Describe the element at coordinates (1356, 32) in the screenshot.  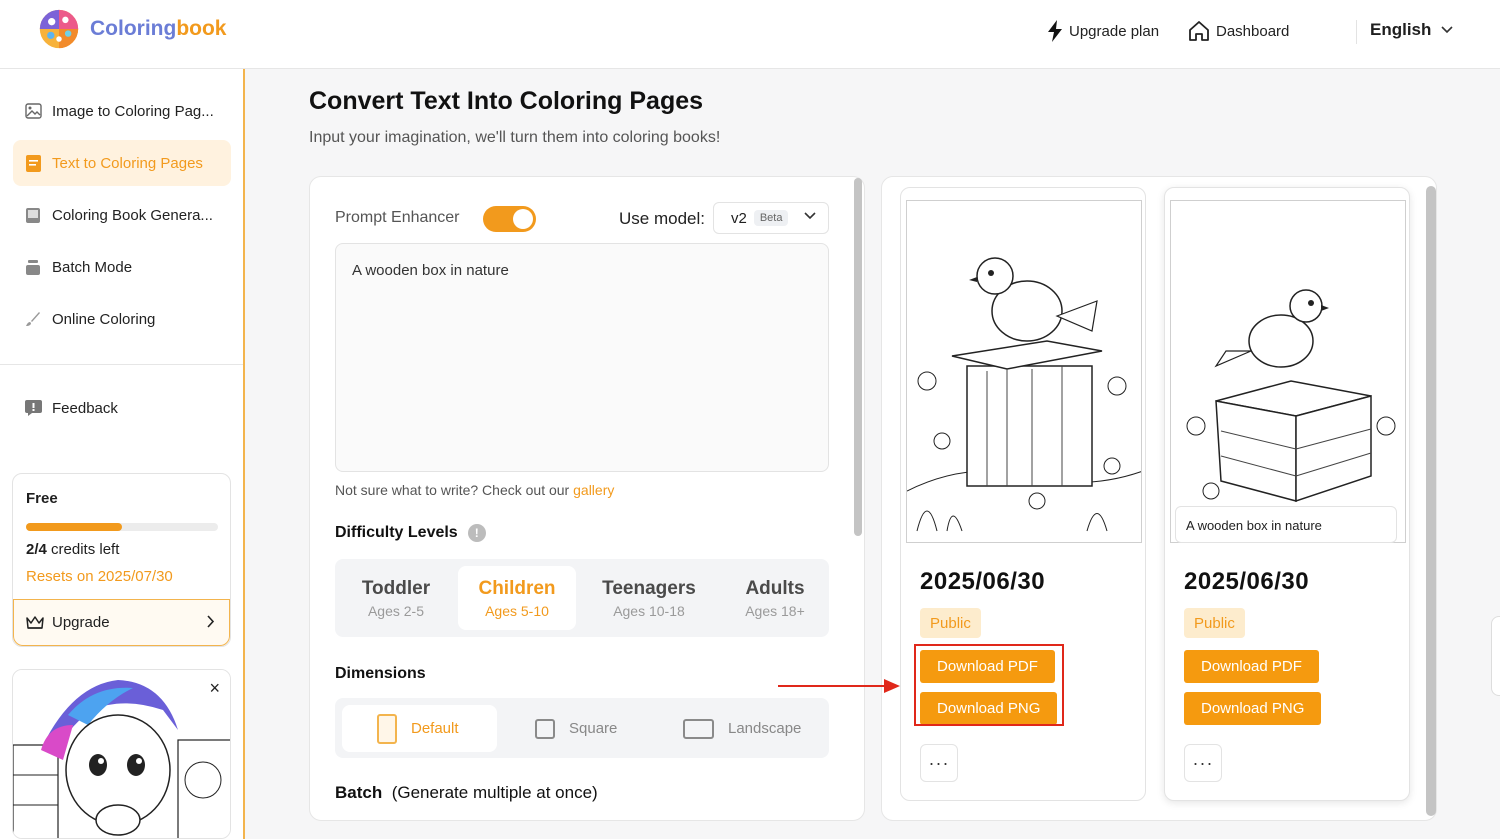
I see `header-divider` at that location.